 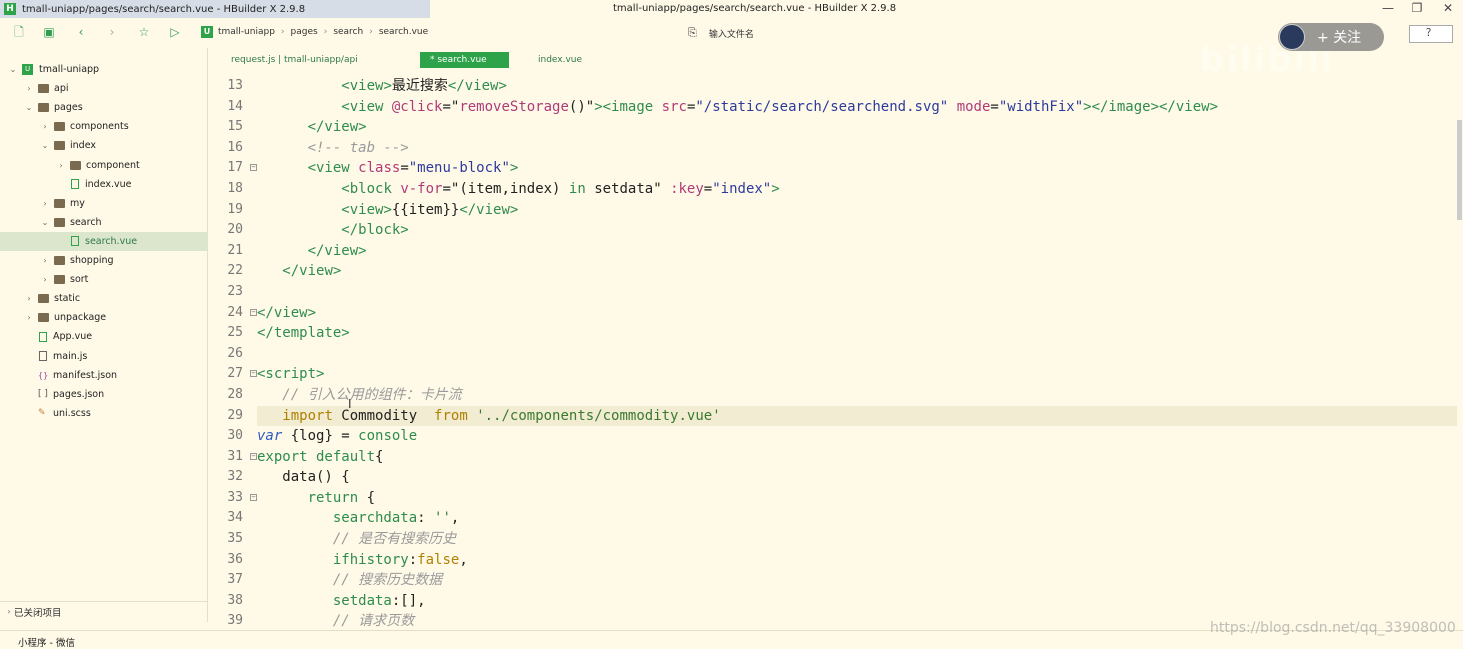 What do you see at coordinates (1448, 8) in the screenshot?
I see `close-button: ✕` at bounding box center [1448, 8].